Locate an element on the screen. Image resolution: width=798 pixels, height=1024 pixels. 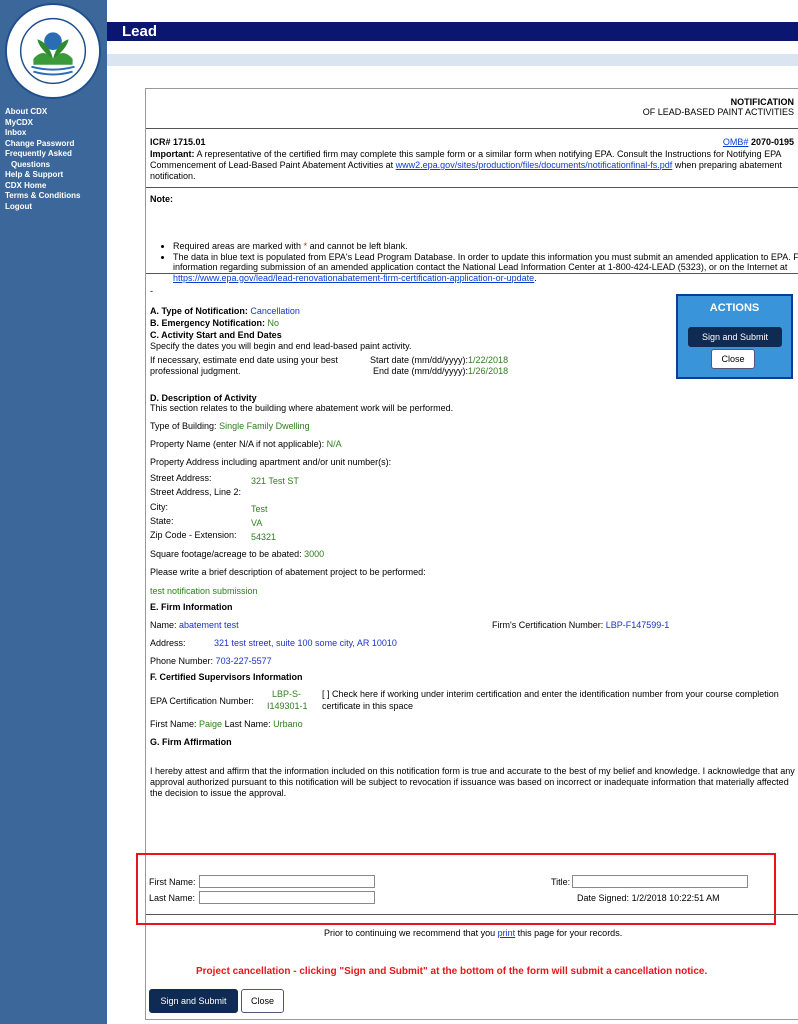
date-signed-value: 1/2/2018 10:22:51 AM is located at coordinates (675, 898).